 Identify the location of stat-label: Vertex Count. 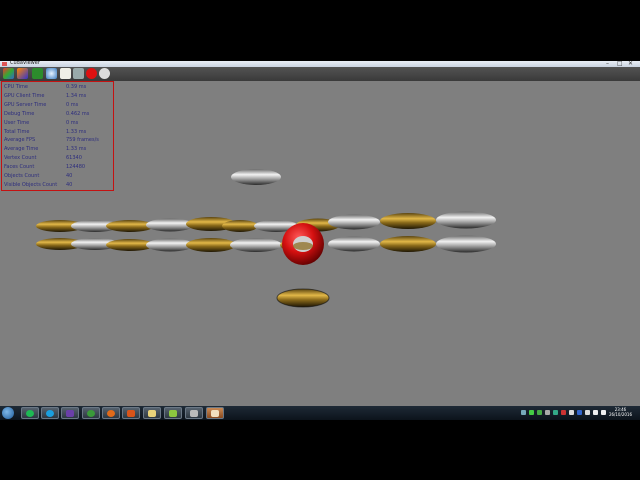
(20, 158).